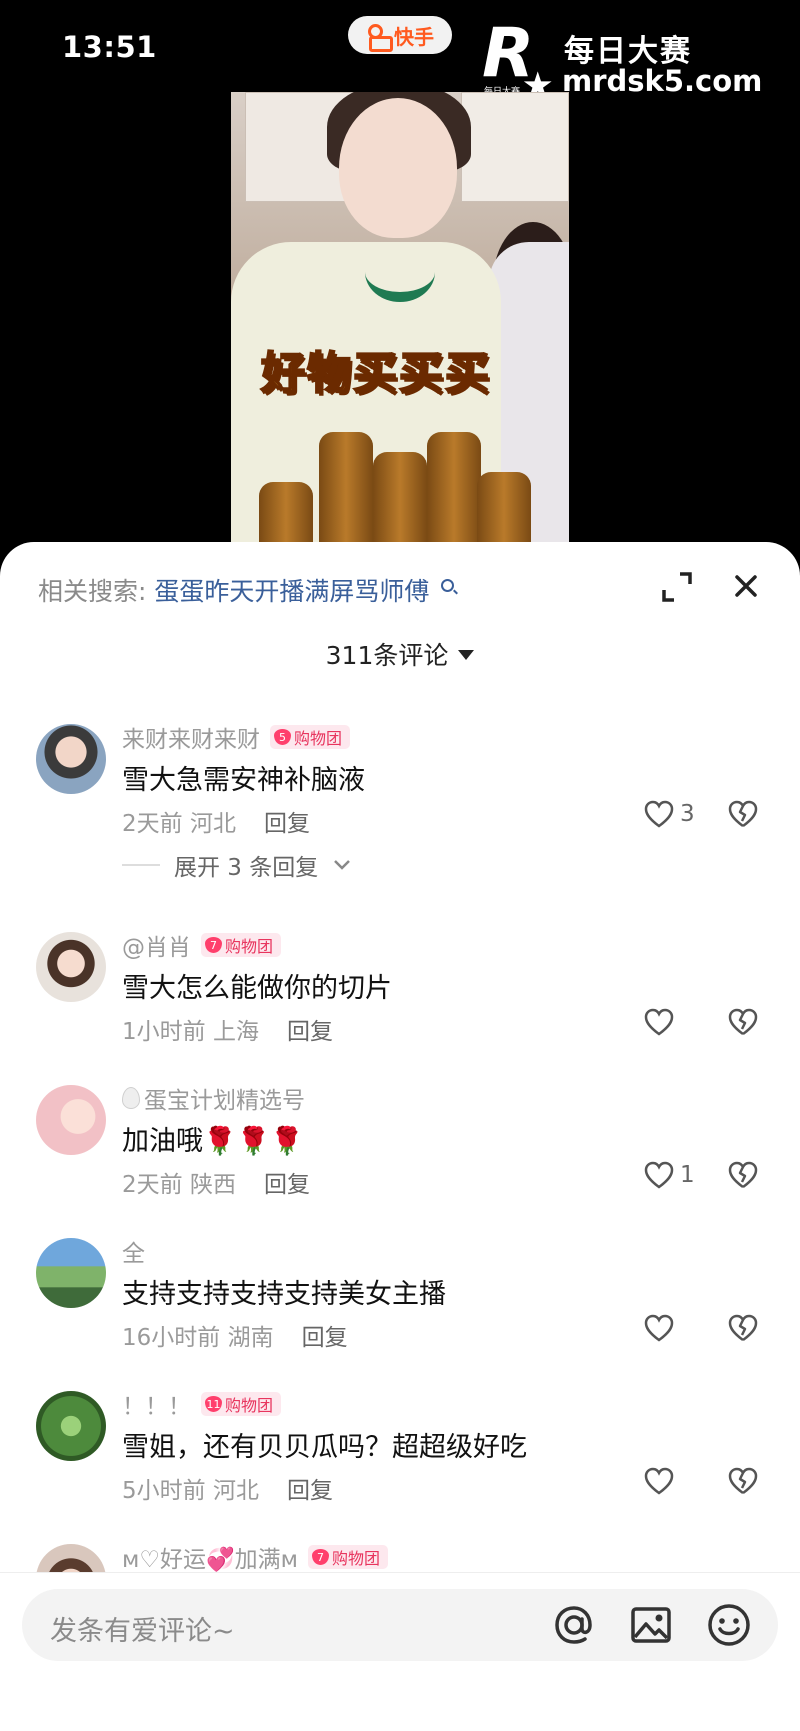 This screenshot has height=1731, width=800. I want to click on comment-user-row: @肖肖 7 购物团, so click(202, 945).